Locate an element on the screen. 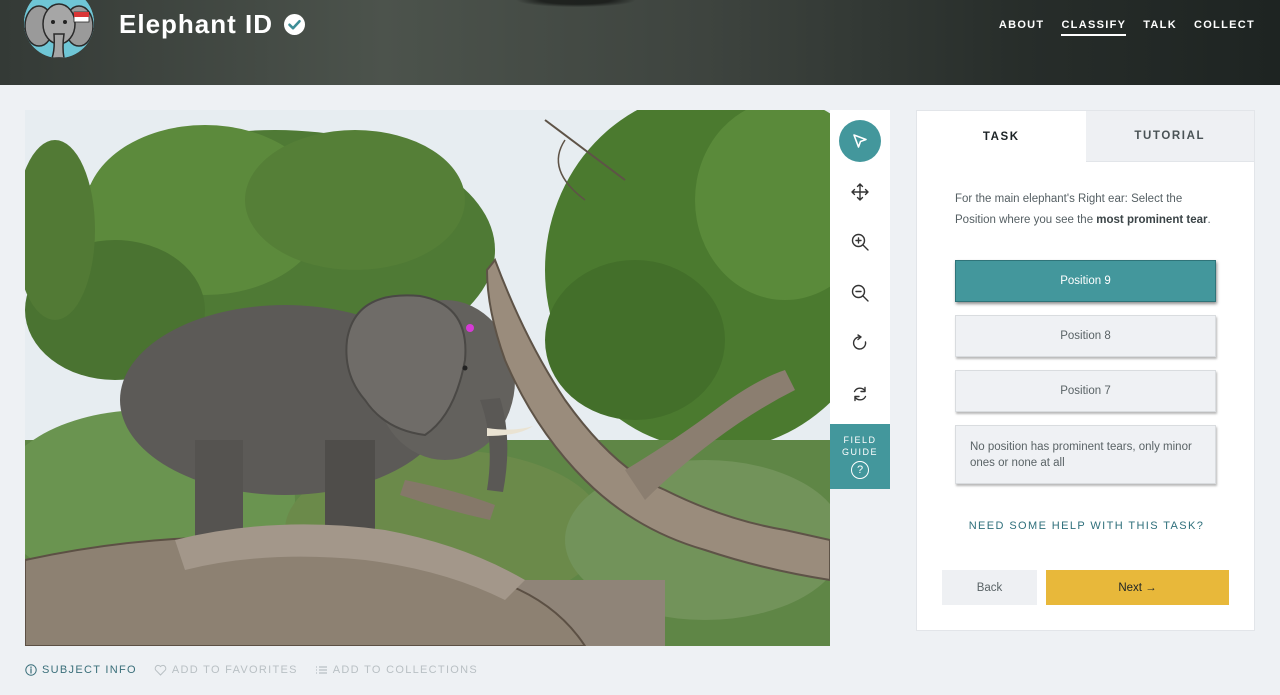 This screenshot has height=695, width=1280. zoom-in-icon is located at coordinates (860, 242).